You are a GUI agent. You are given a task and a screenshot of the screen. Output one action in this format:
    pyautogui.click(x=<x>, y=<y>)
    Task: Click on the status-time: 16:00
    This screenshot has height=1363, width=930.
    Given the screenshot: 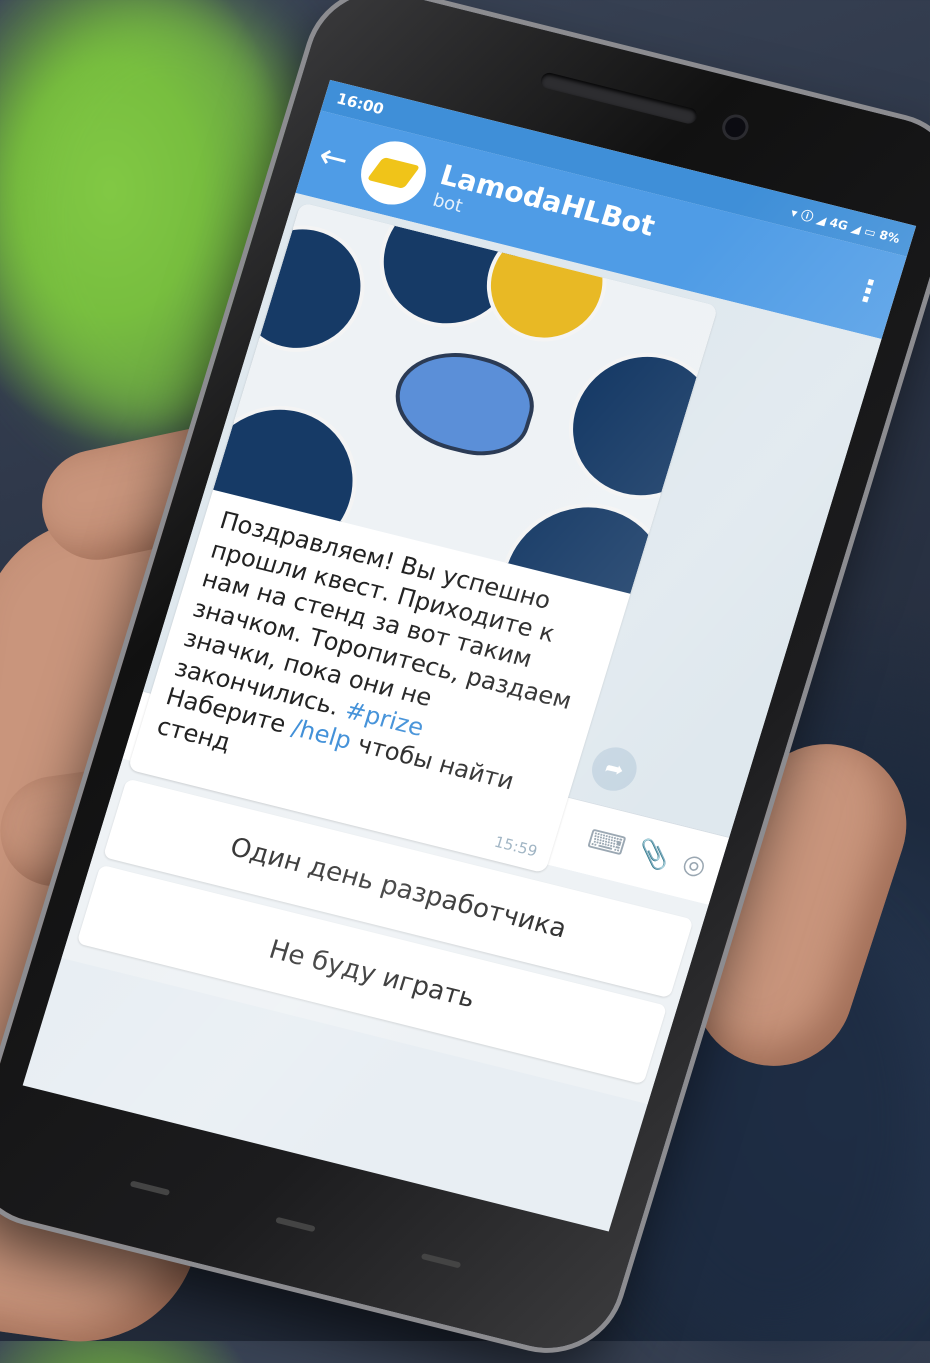 What is the action you would take?
    pyautogui.click(x=360, y=104)
    